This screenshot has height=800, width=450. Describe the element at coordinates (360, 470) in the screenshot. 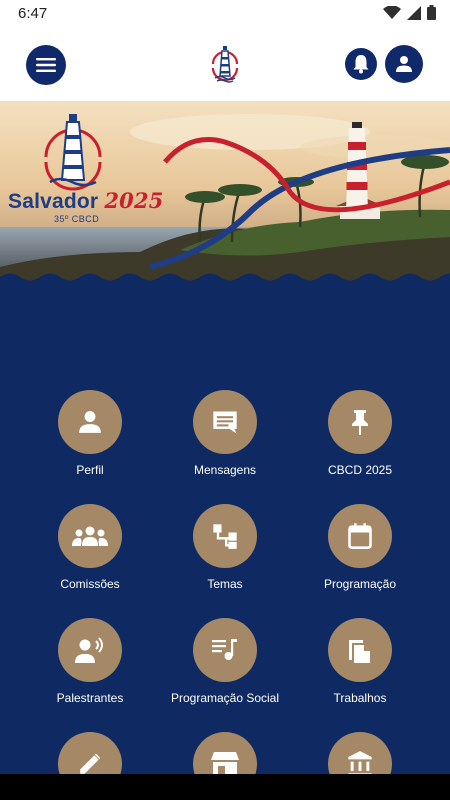

I see `tile-label: CBCD 2025` at that location.